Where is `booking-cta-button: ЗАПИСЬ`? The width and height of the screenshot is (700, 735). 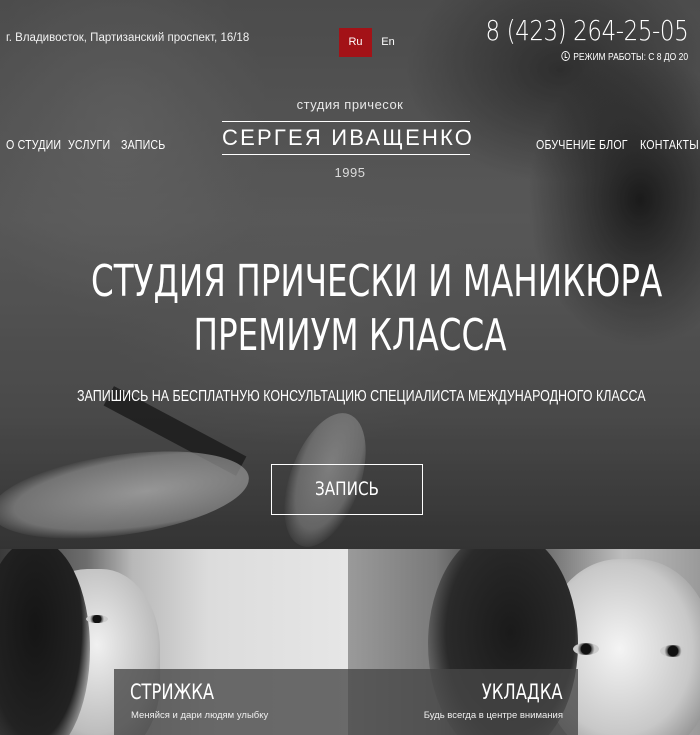
booking-cta-button: ЗАПИСЬ is located at coordinates (347, 489).